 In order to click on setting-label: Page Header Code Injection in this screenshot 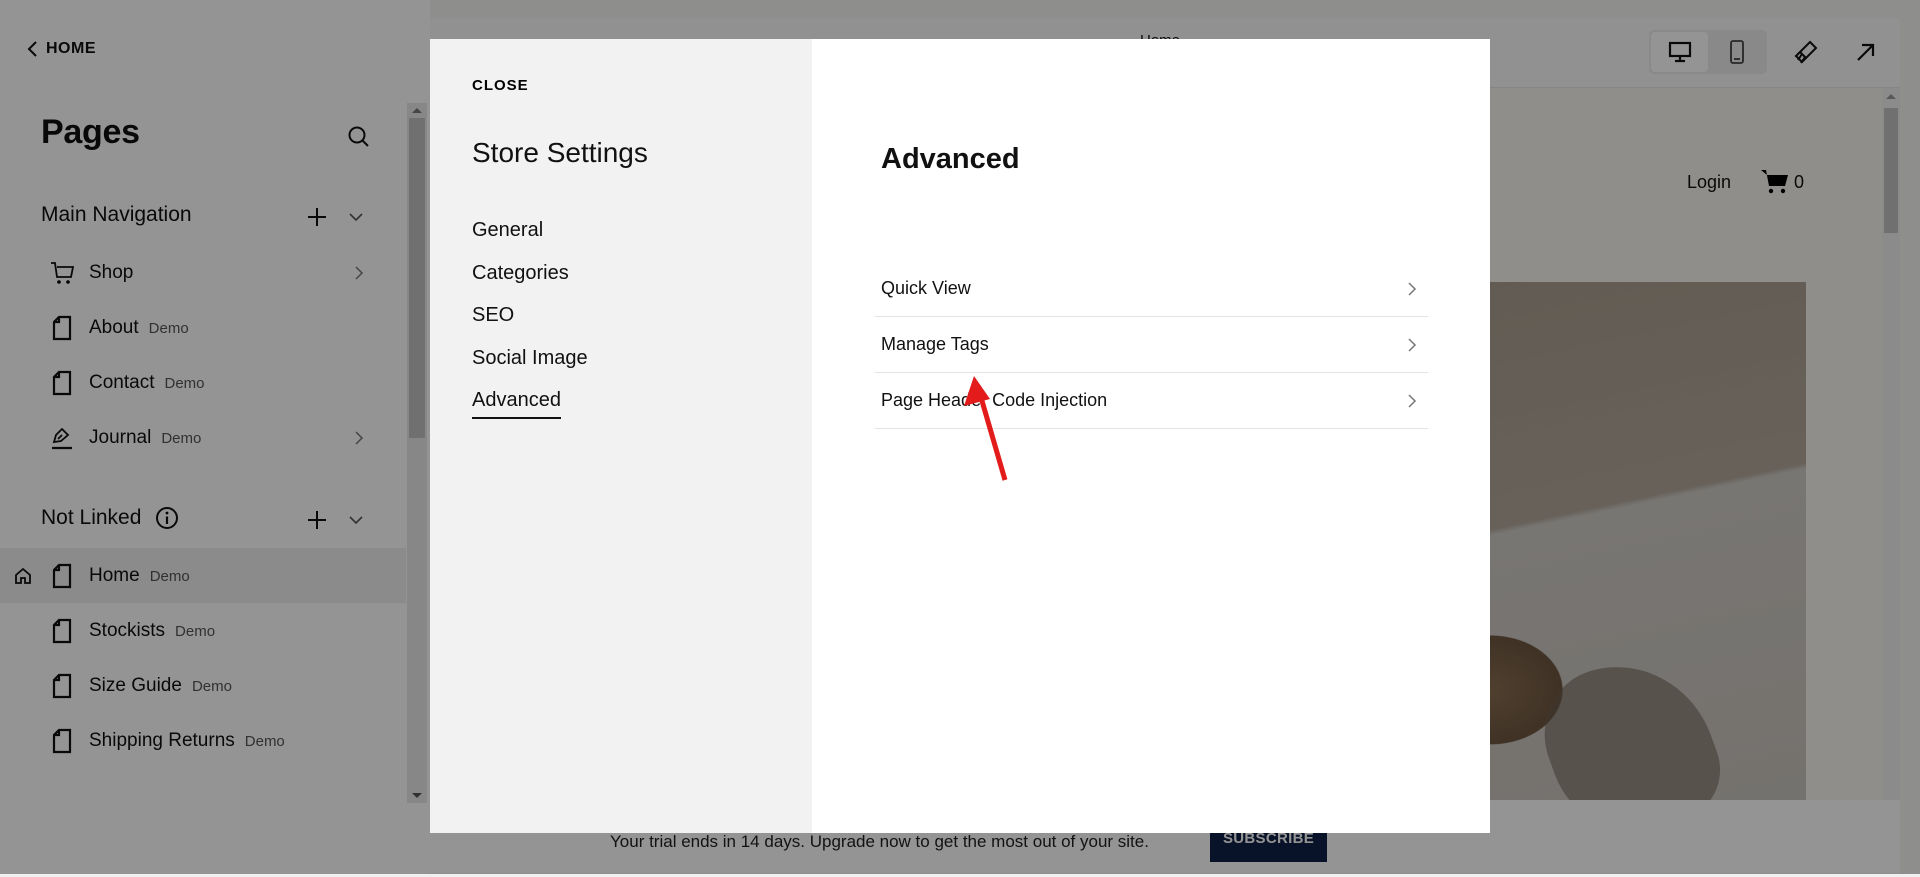, I will do `click(994, 400)`.